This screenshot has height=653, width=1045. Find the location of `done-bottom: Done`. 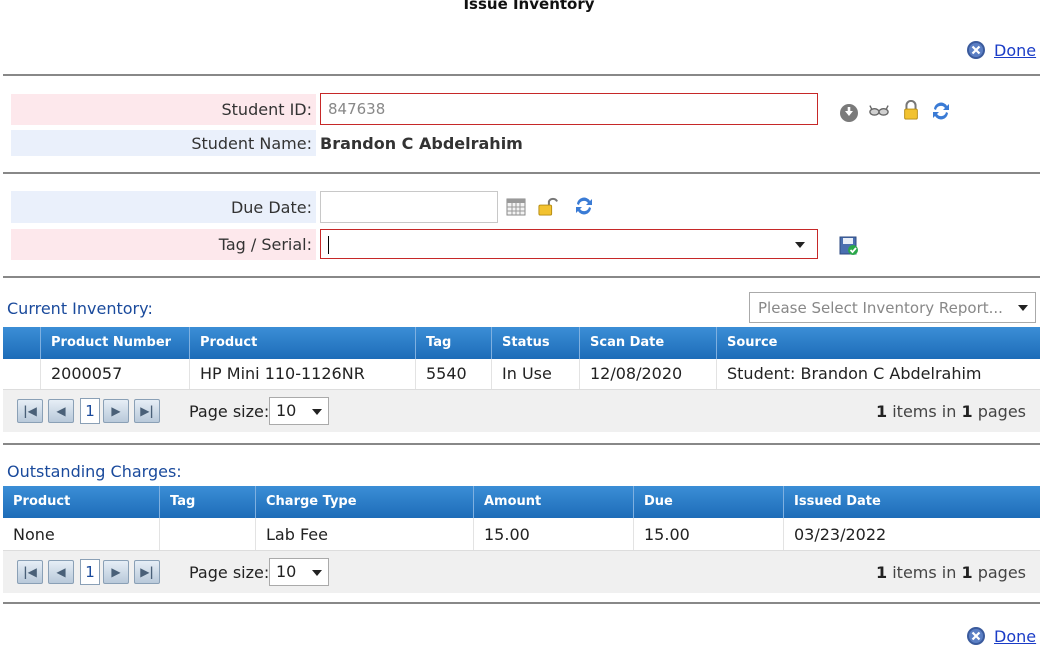

done-bottom: Done is located at coordinates (1001, 636).